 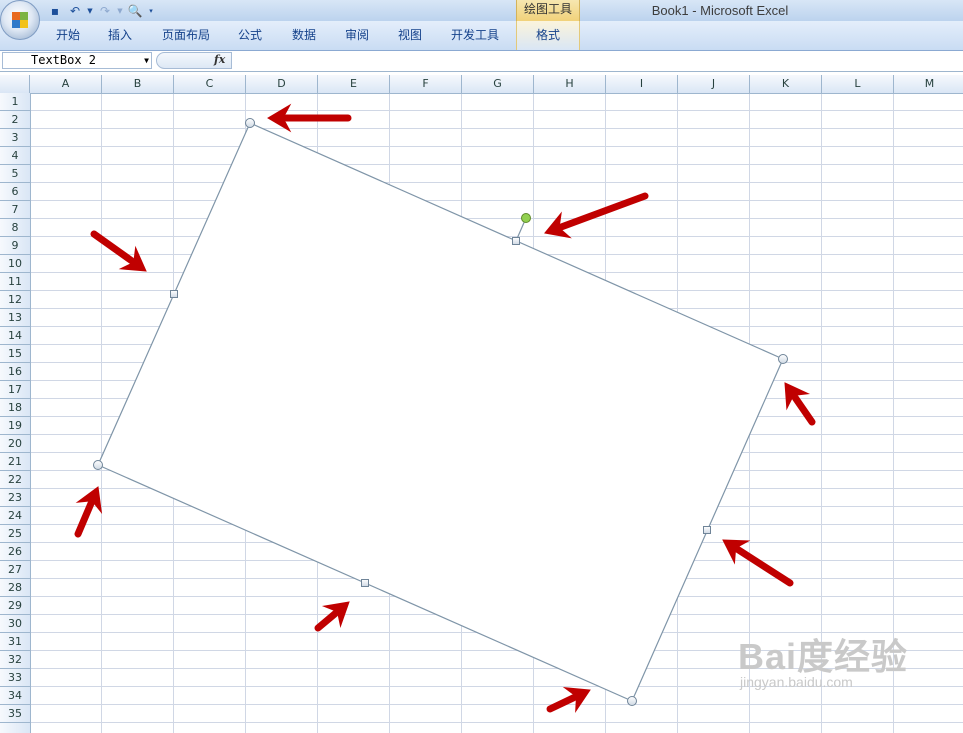 I want to click on side-handle-bottom, so click(x=365, y=583).